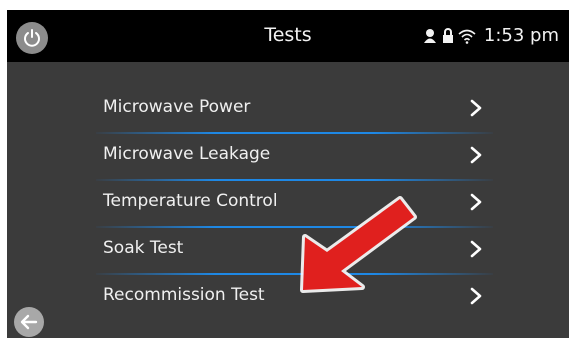  Describe the element at coordinates (294, 251) in the screenshot. I see `list-item-soak-test: Soak Test` at that location.